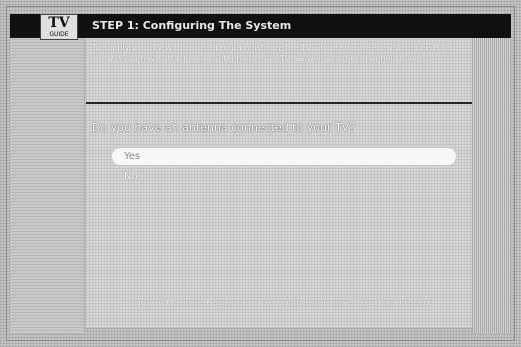  What do you see at coordinates (491, 186) in the screenshot?
I see `right-side-band` at bounding box center [491, 186].